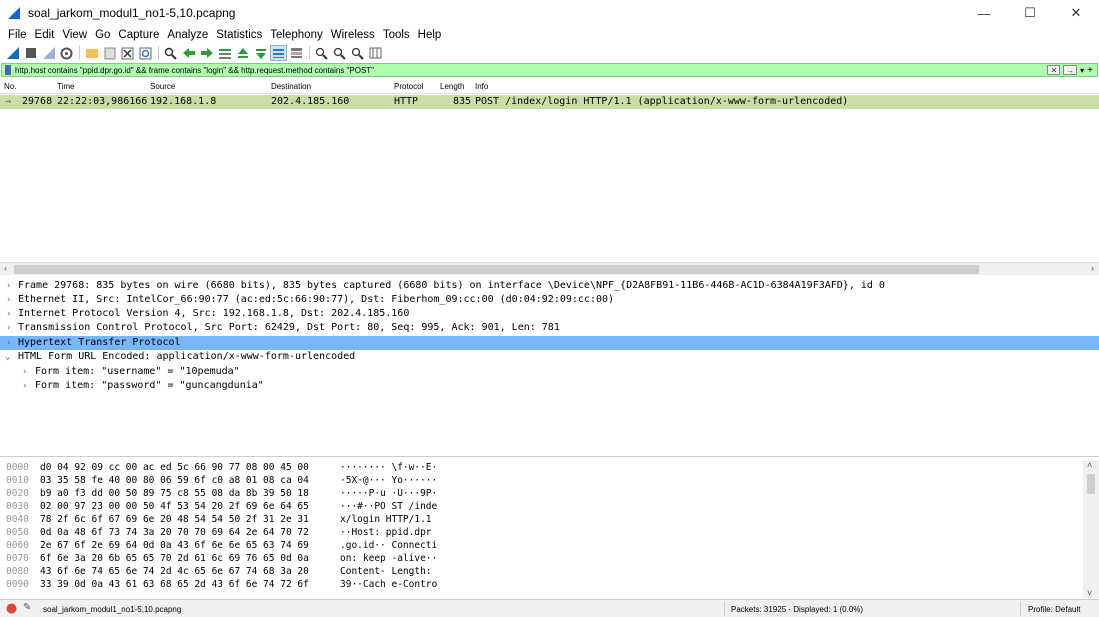 Image resolution: width=1099 pixels, height=617 pixels. What do you see at coordinates (353, 35) in the screenshot?
I see `menu-wireless: Wireless` at bounding box center [353, 35].